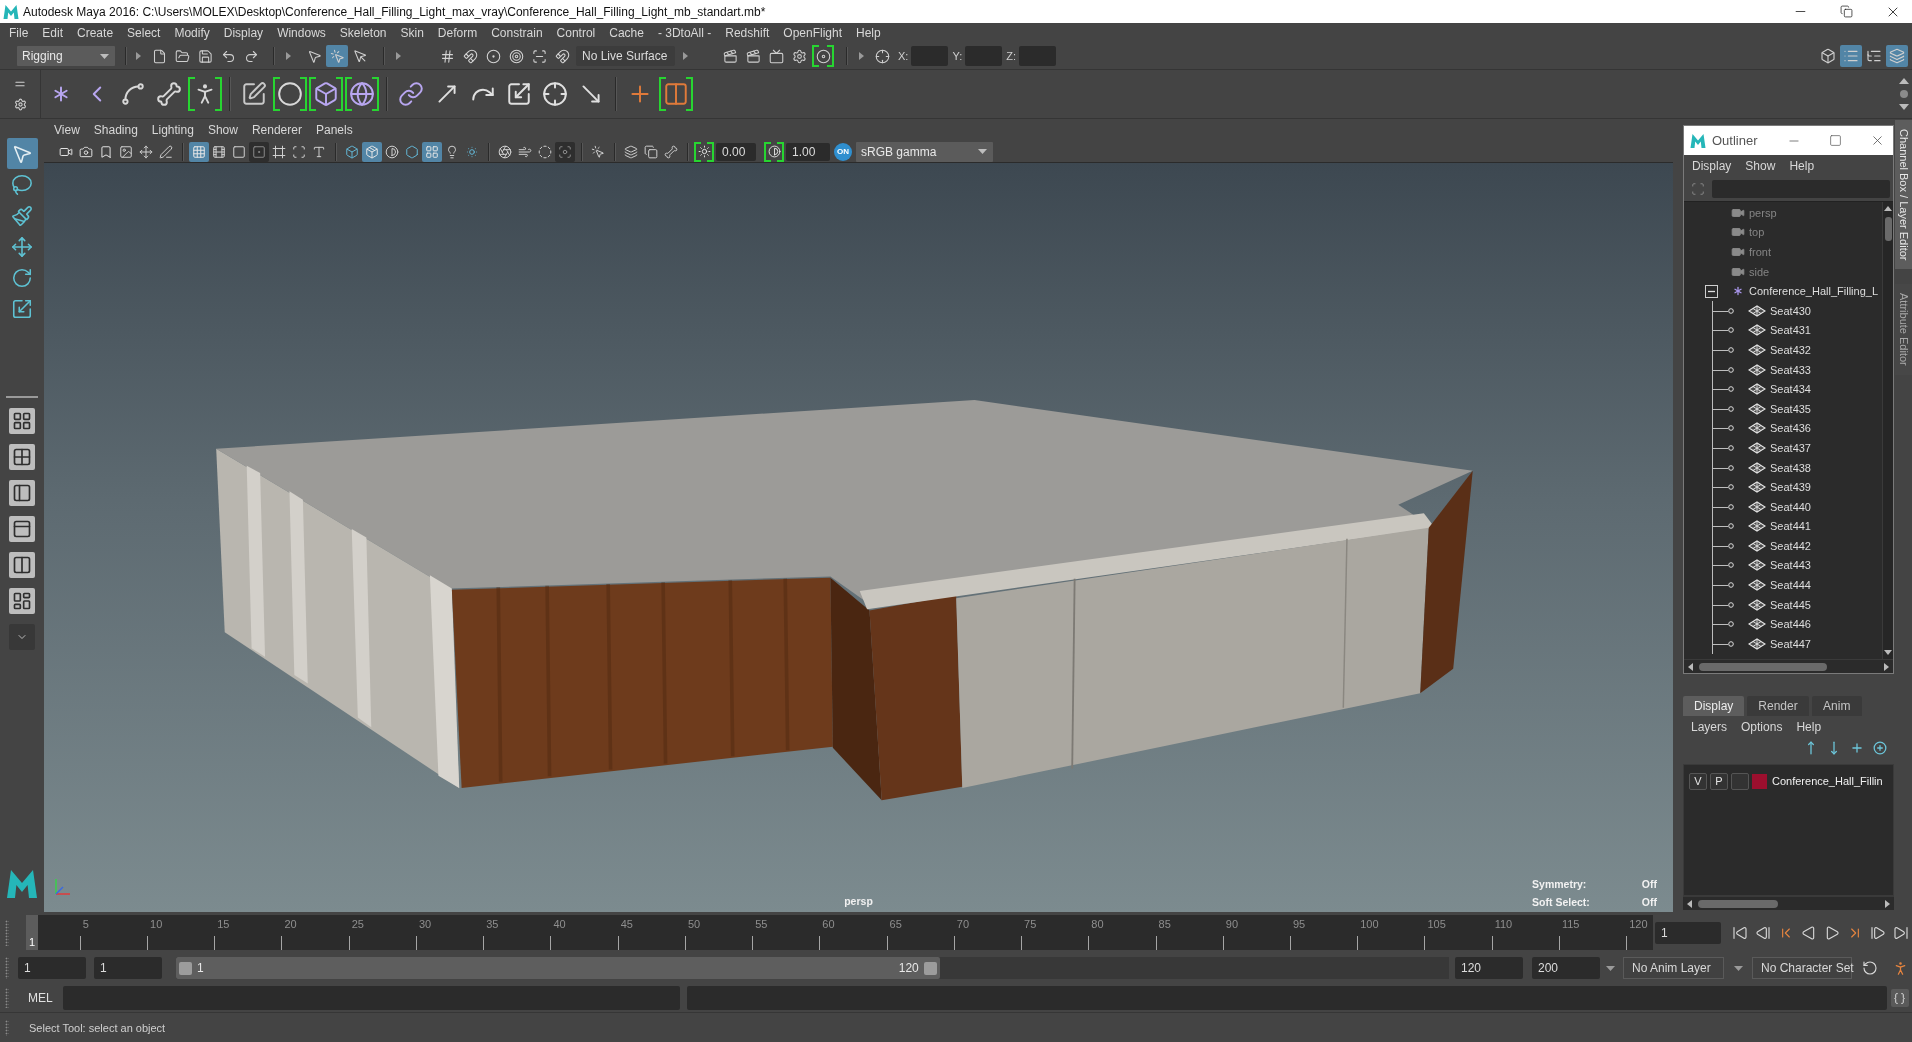 The height and width of the screenshot is (1042, 1912). What do you see at coordinates (1790, 604) in the screenshot?
I see `outliner-item: Seat445` at bounding box center [1790, 604].